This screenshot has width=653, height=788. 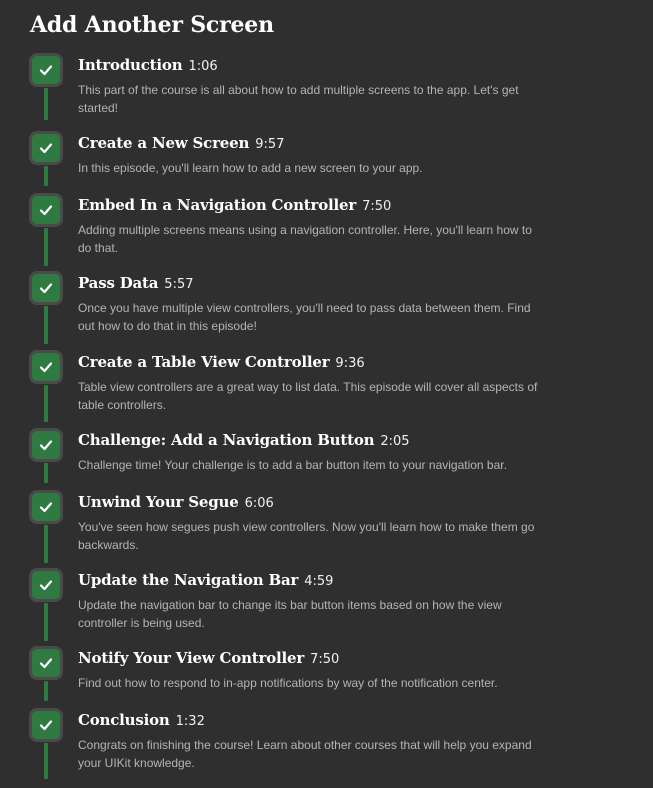 What do you see at coordinates (203, 66) in the screenshot?
I see `episode-duration: 1:06` at bounding box center [203, 66].